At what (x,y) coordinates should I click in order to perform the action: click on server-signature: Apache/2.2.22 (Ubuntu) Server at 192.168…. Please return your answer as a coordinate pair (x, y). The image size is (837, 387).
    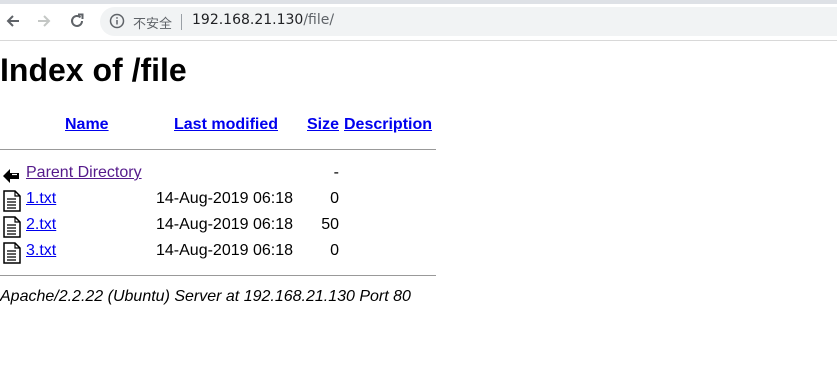
    Looking at the image, I should click on (205, 296).